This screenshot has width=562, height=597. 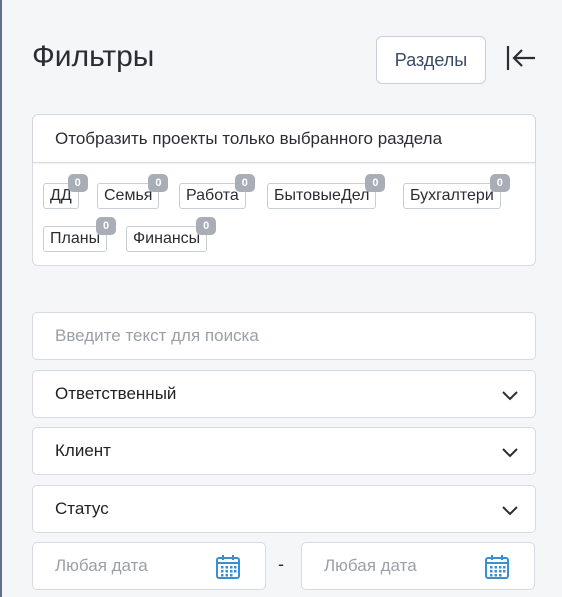 I want to click on search-input: Введите текст для поиска, so click(x=284, y=336).